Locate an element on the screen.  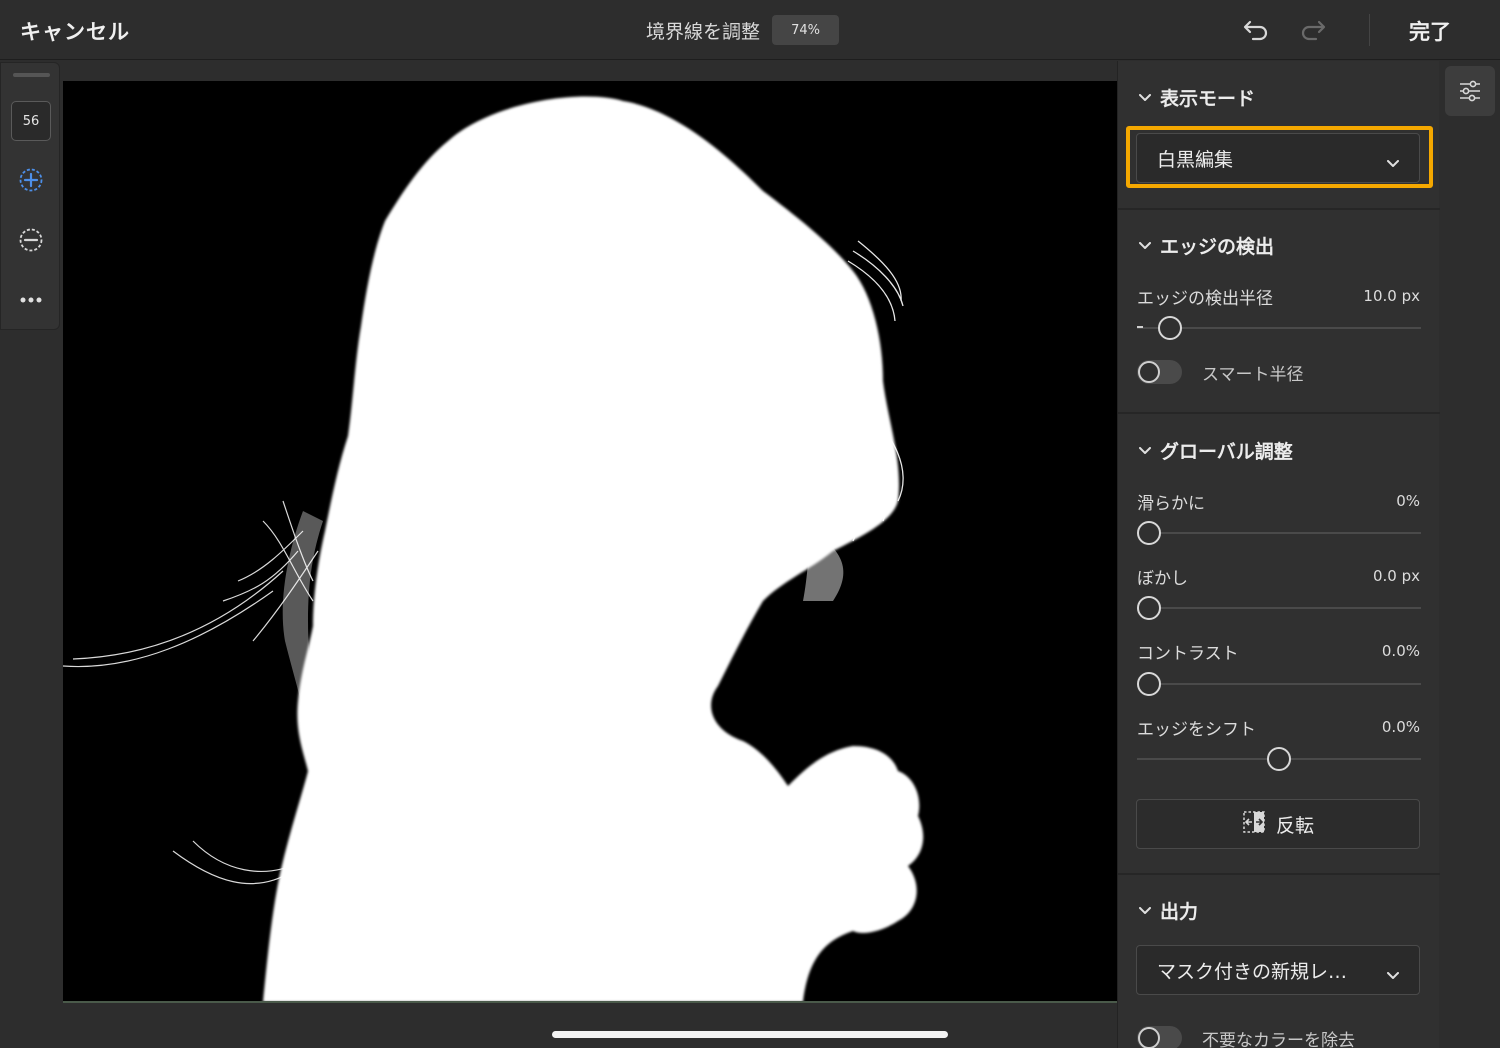
sliders-icon is located at coordinates (1470, 91).